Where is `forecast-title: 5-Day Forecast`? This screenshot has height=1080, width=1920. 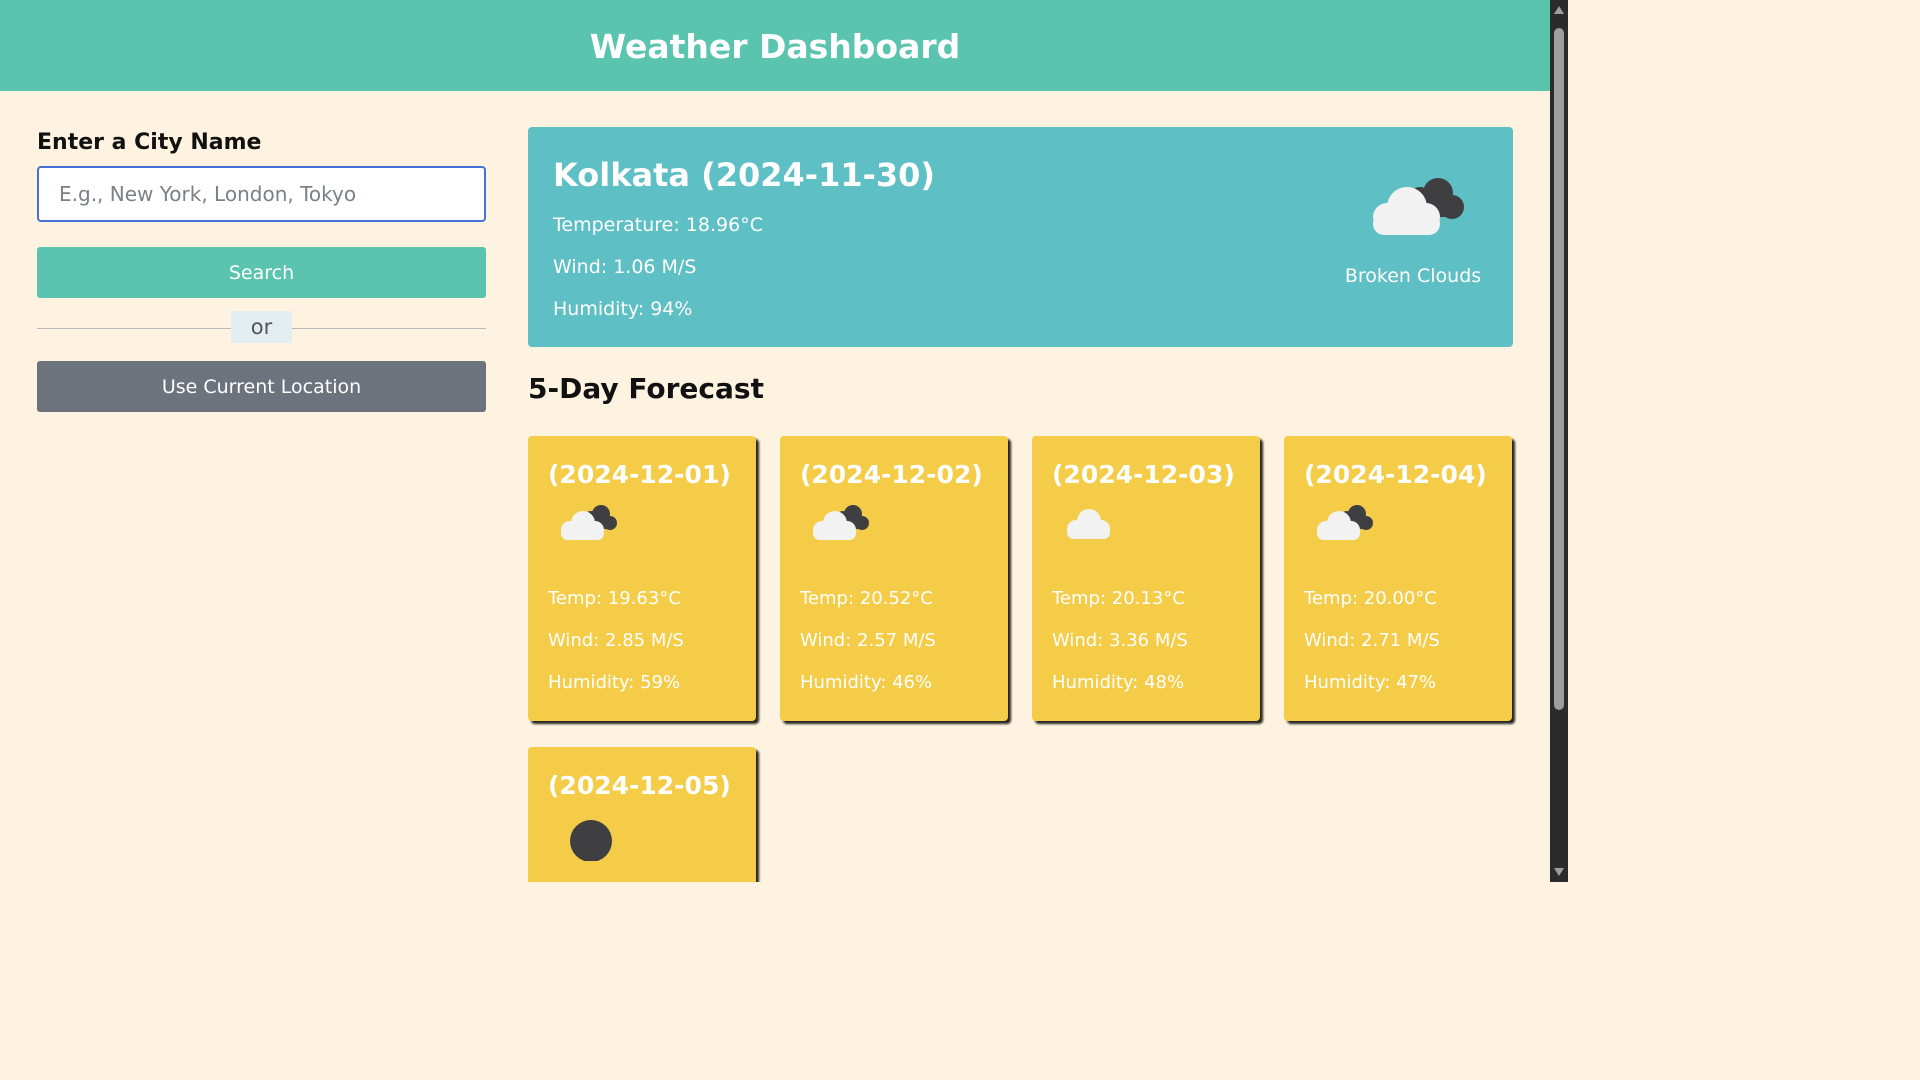
forecast-title: 5-Day Forecast is located at coordinates (646, 388).